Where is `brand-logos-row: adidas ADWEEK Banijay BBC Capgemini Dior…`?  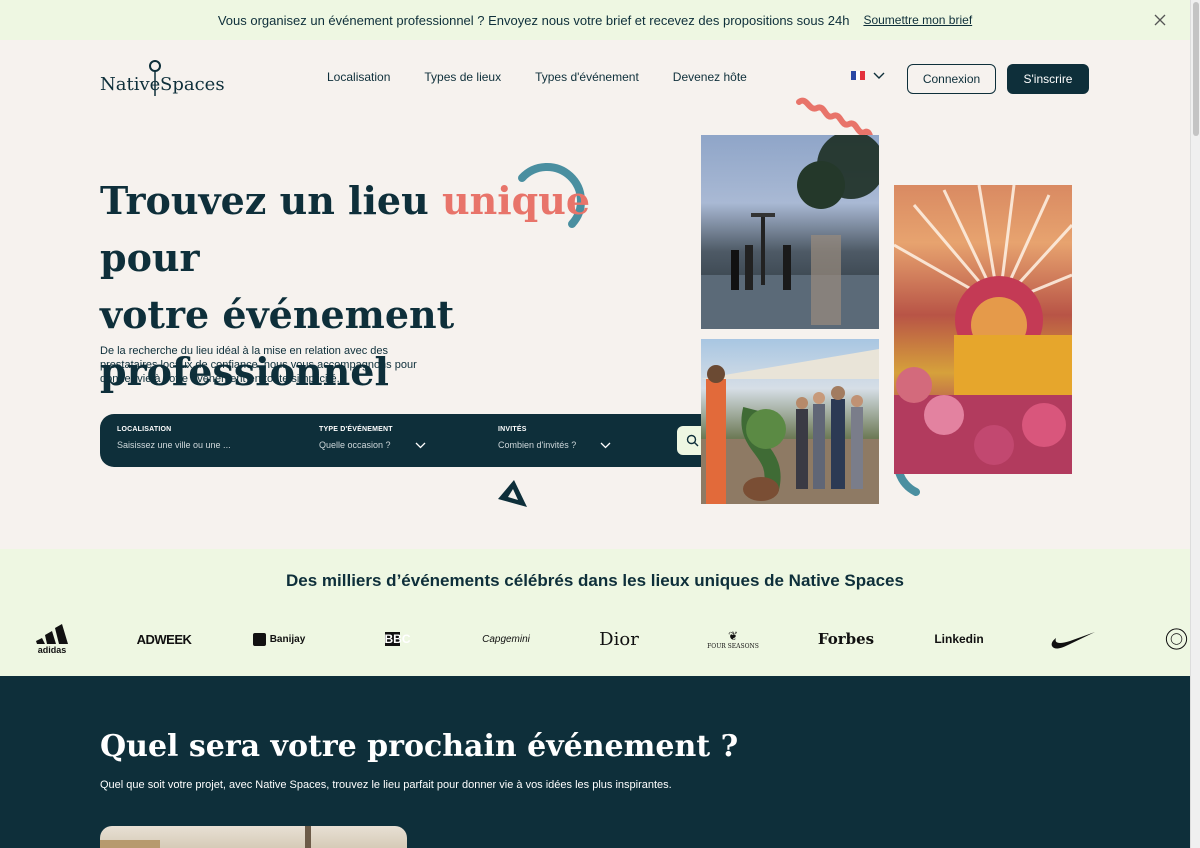 brand-logos-row: adidas ADWEEK Banijay BBC Capgemini Dior… is located at coordinates (595, 639).